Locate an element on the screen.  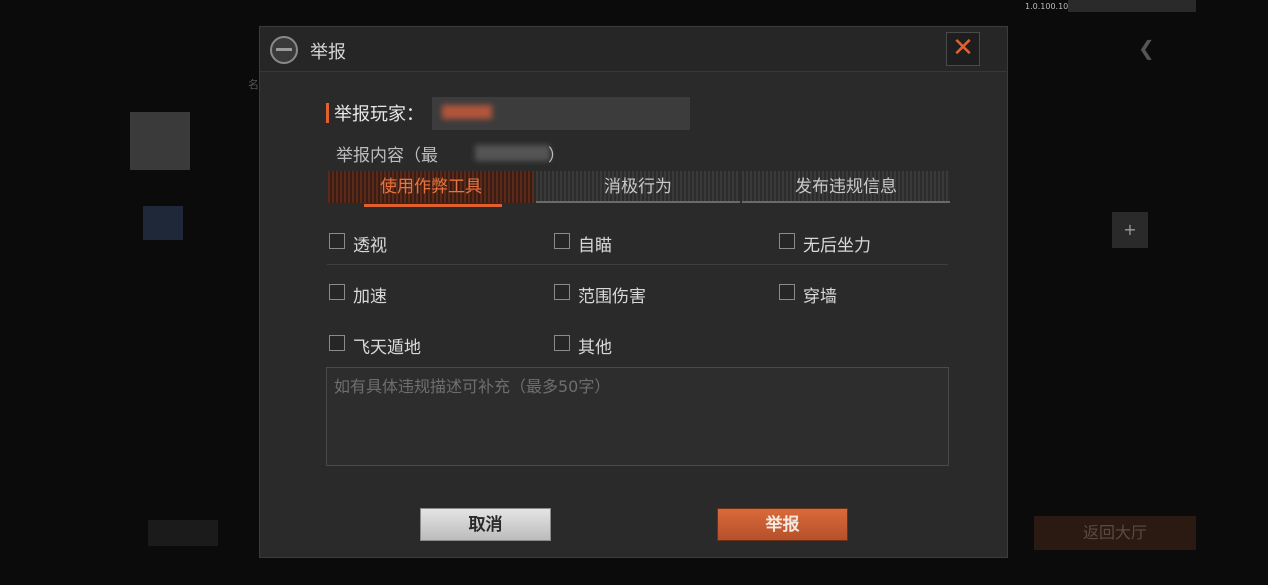
background-avatar is located at coordinates (160, 141).